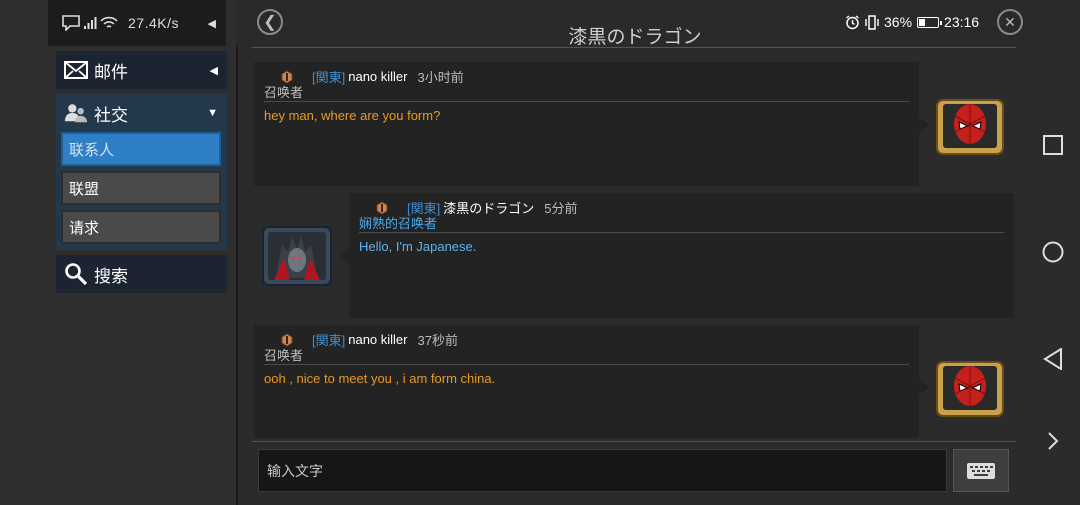  I want to click on search-icon, so click(76, 274).